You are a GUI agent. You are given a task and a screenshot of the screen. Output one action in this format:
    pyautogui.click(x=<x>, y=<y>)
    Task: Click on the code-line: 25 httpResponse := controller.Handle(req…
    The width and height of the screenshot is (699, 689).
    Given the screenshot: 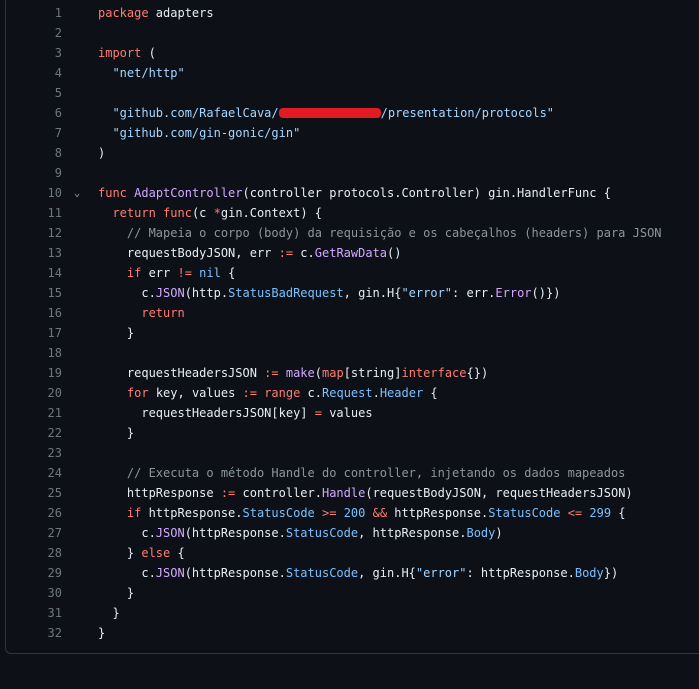 What is the action you would take?
    pyautogui.click(x=352, y=493)
    